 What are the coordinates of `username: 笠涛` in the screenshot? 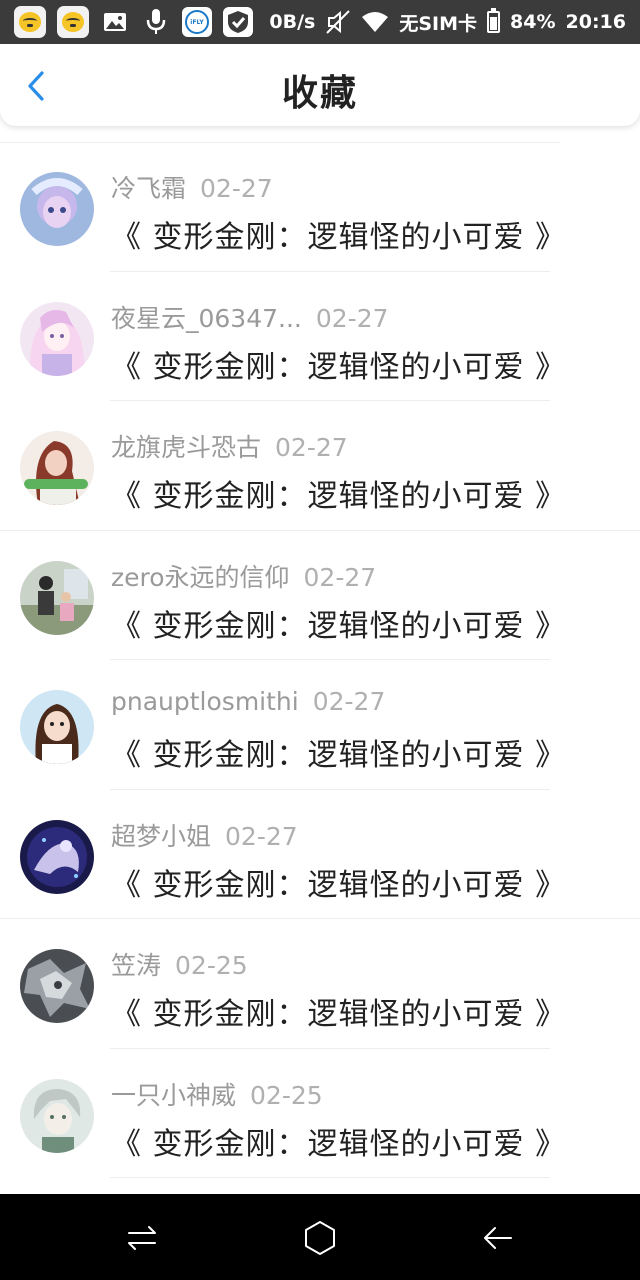 It's located at (136, 965).